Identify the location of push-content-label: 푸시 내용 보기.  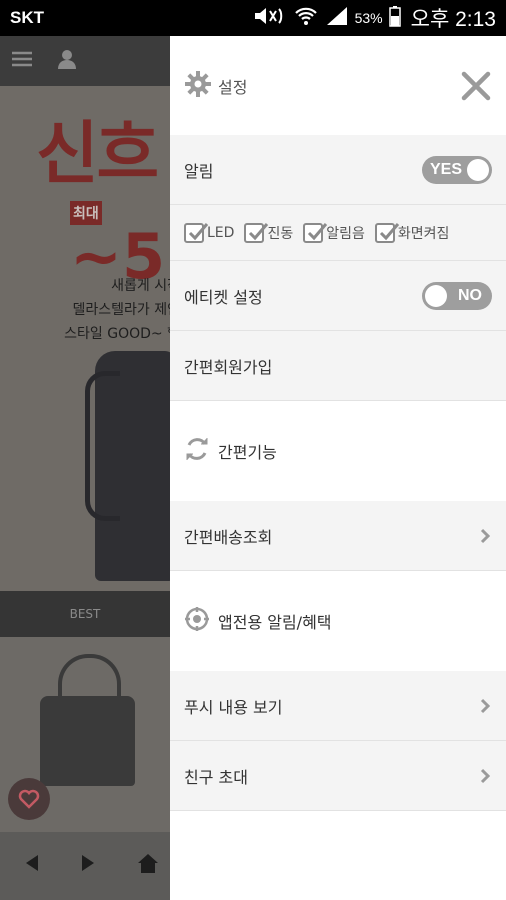
(233, 707).